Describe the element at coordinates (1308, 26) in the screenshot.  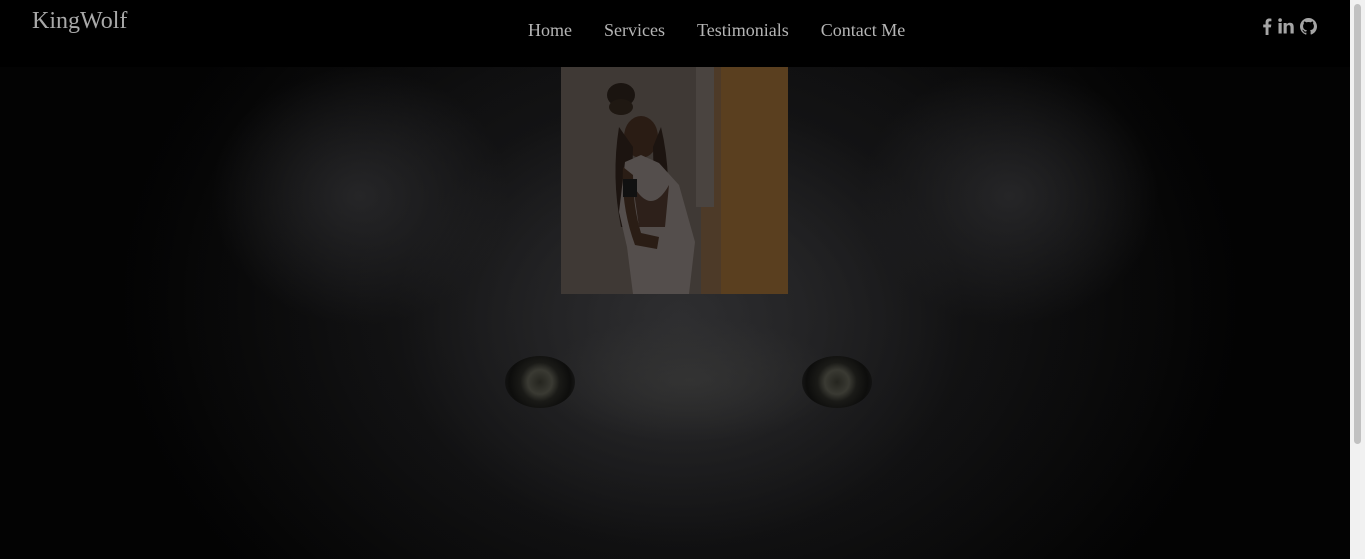
I see `github-icon` at that location.